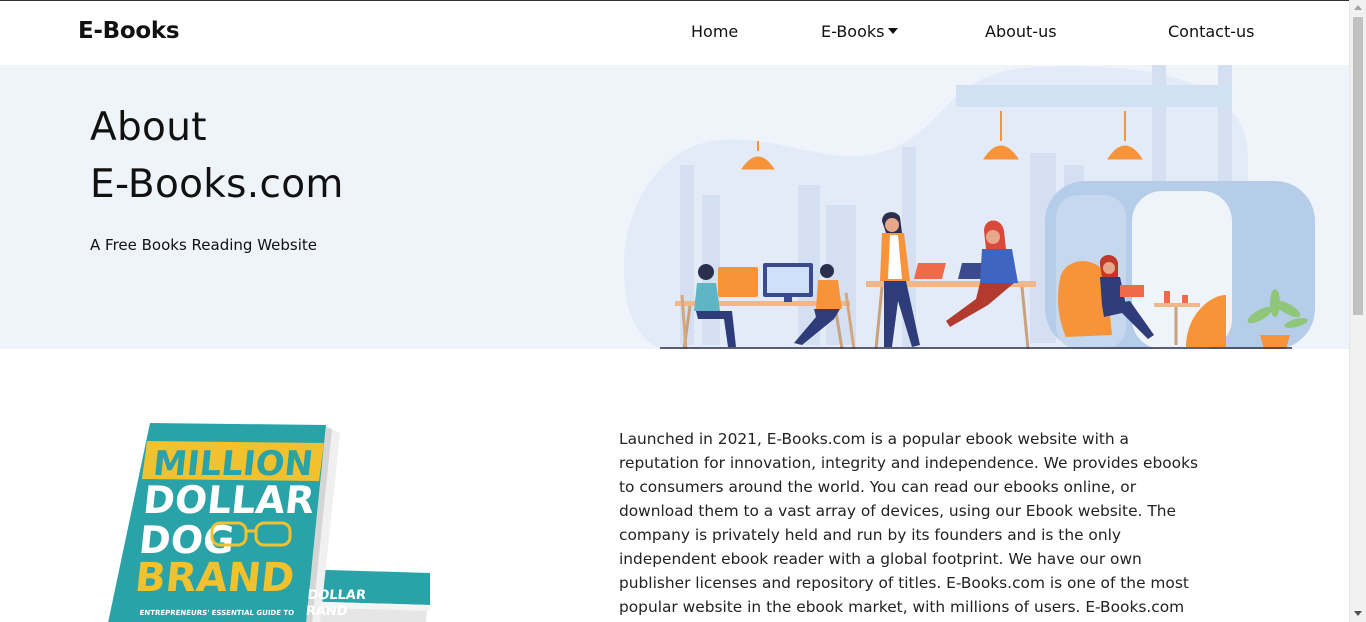 The height and width of the screenshot is (622, 1366). Describe the element at coordinates (674, 33) in the screenshot. I see `navbar: E-Books Home E-Books About-us Contact-us` at that location.